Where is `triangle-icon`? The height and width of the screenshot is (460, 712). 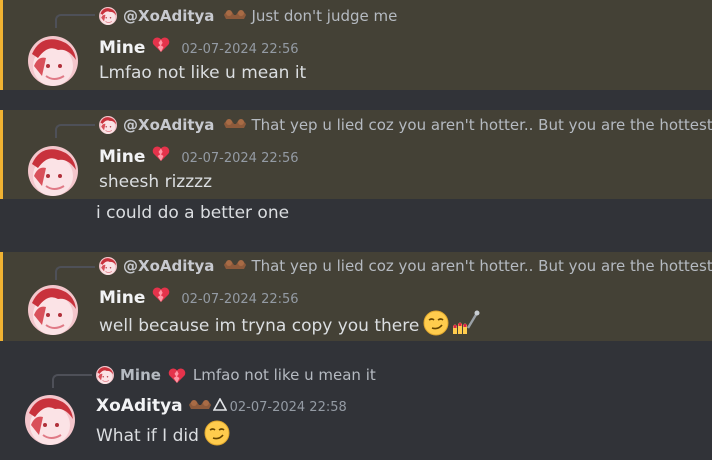 triangle-icon is located at coordinates (219, 405).